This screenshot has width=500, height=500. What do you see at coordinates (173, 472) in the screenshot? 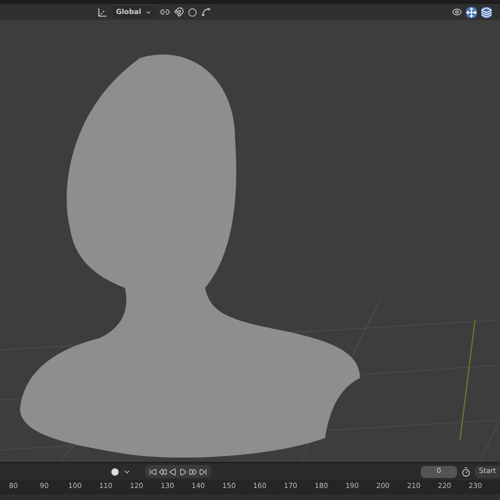
I see `play-reverse-icon` at bounding box center [173, 472].